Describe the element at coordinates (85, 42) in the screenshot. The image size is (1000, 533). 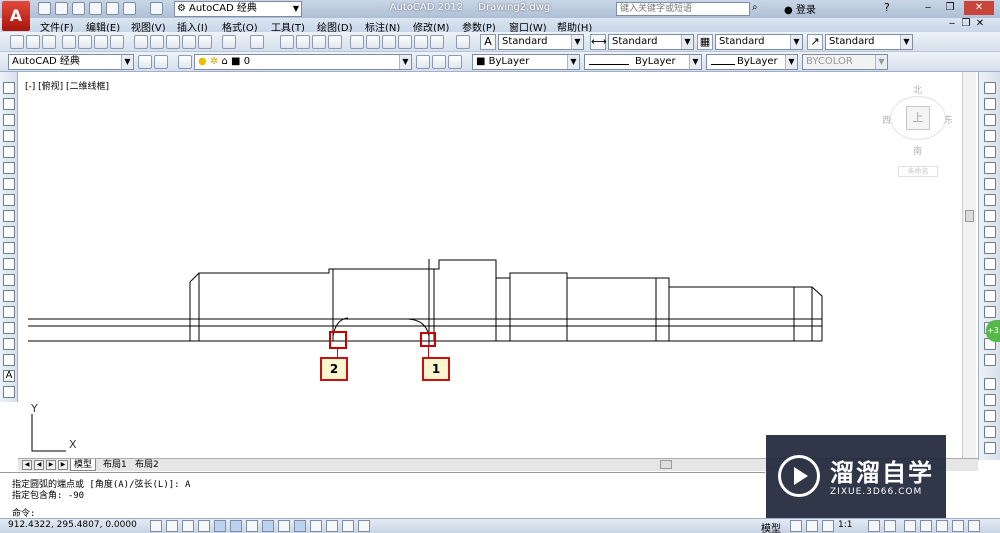
I see `plot-preview-icon` at that location.